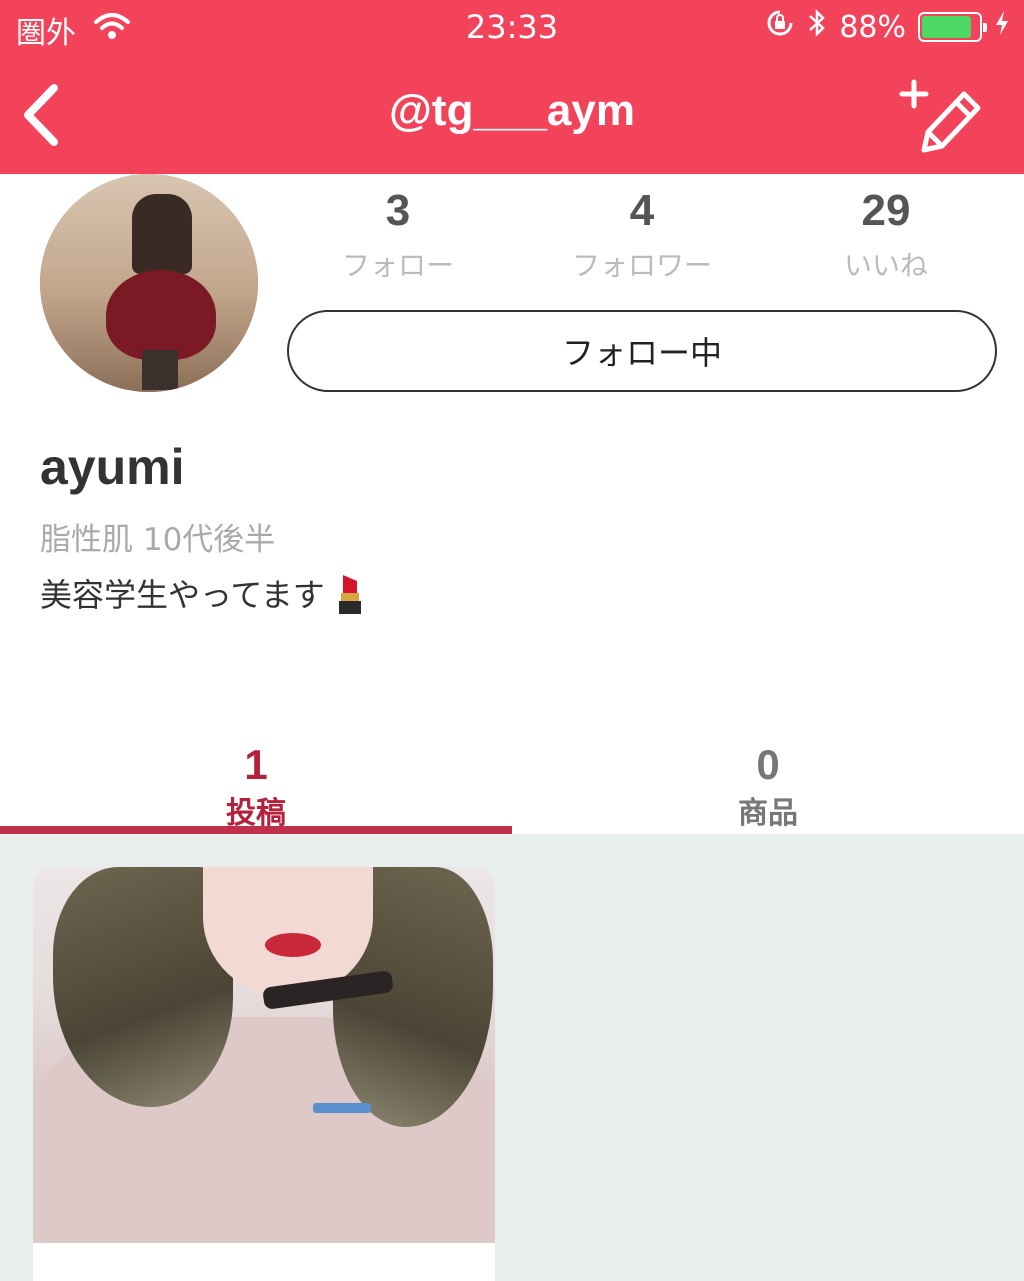  What do you see at coordinates (112, 467) in the screenshot?
I see `profile-name: ayumi` at bounding box center [112, 467].